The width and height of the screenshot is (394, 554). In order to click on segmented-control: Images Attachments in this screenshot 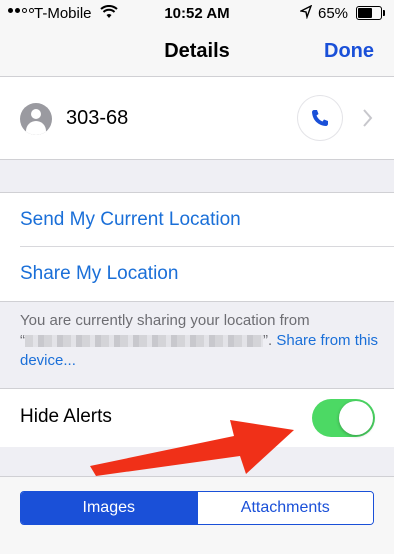, I will do `click(197, 508)`.